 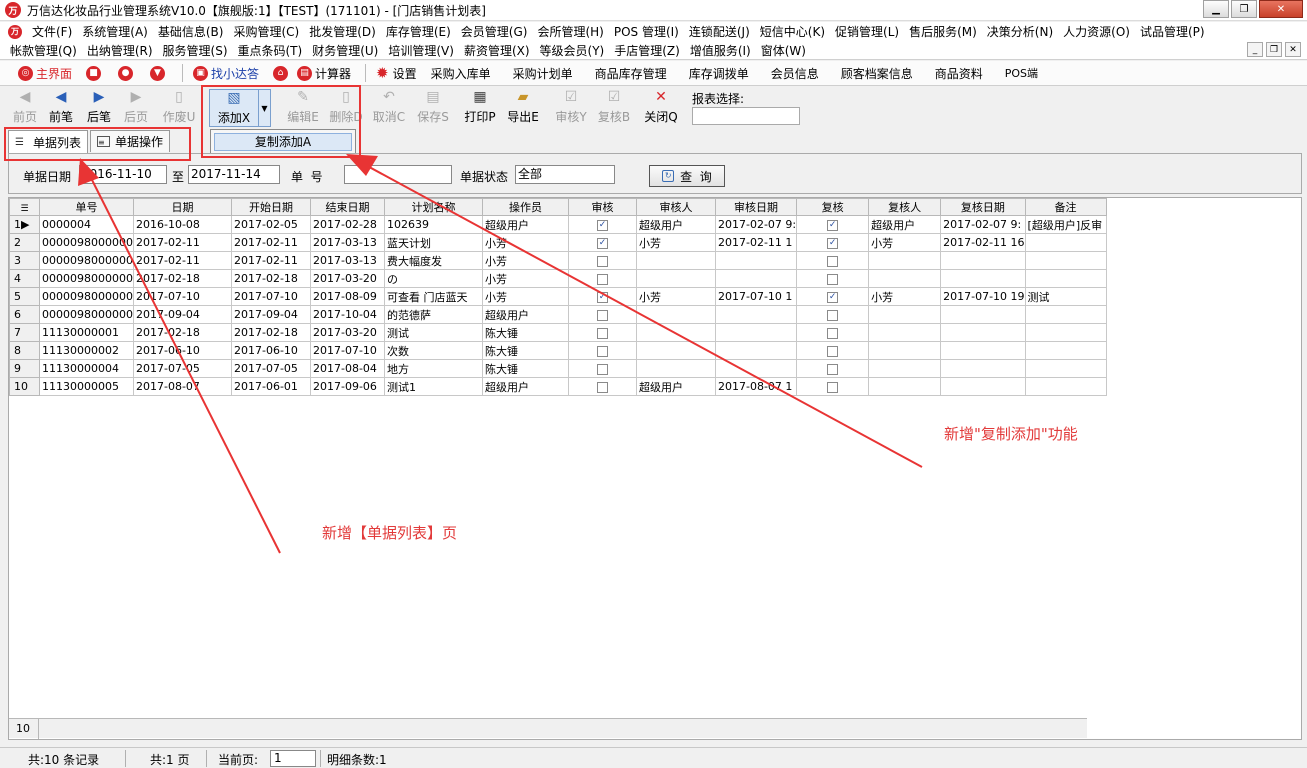 I want to click on last-page-button: ▶ 后页, so click(x=136, y=108).